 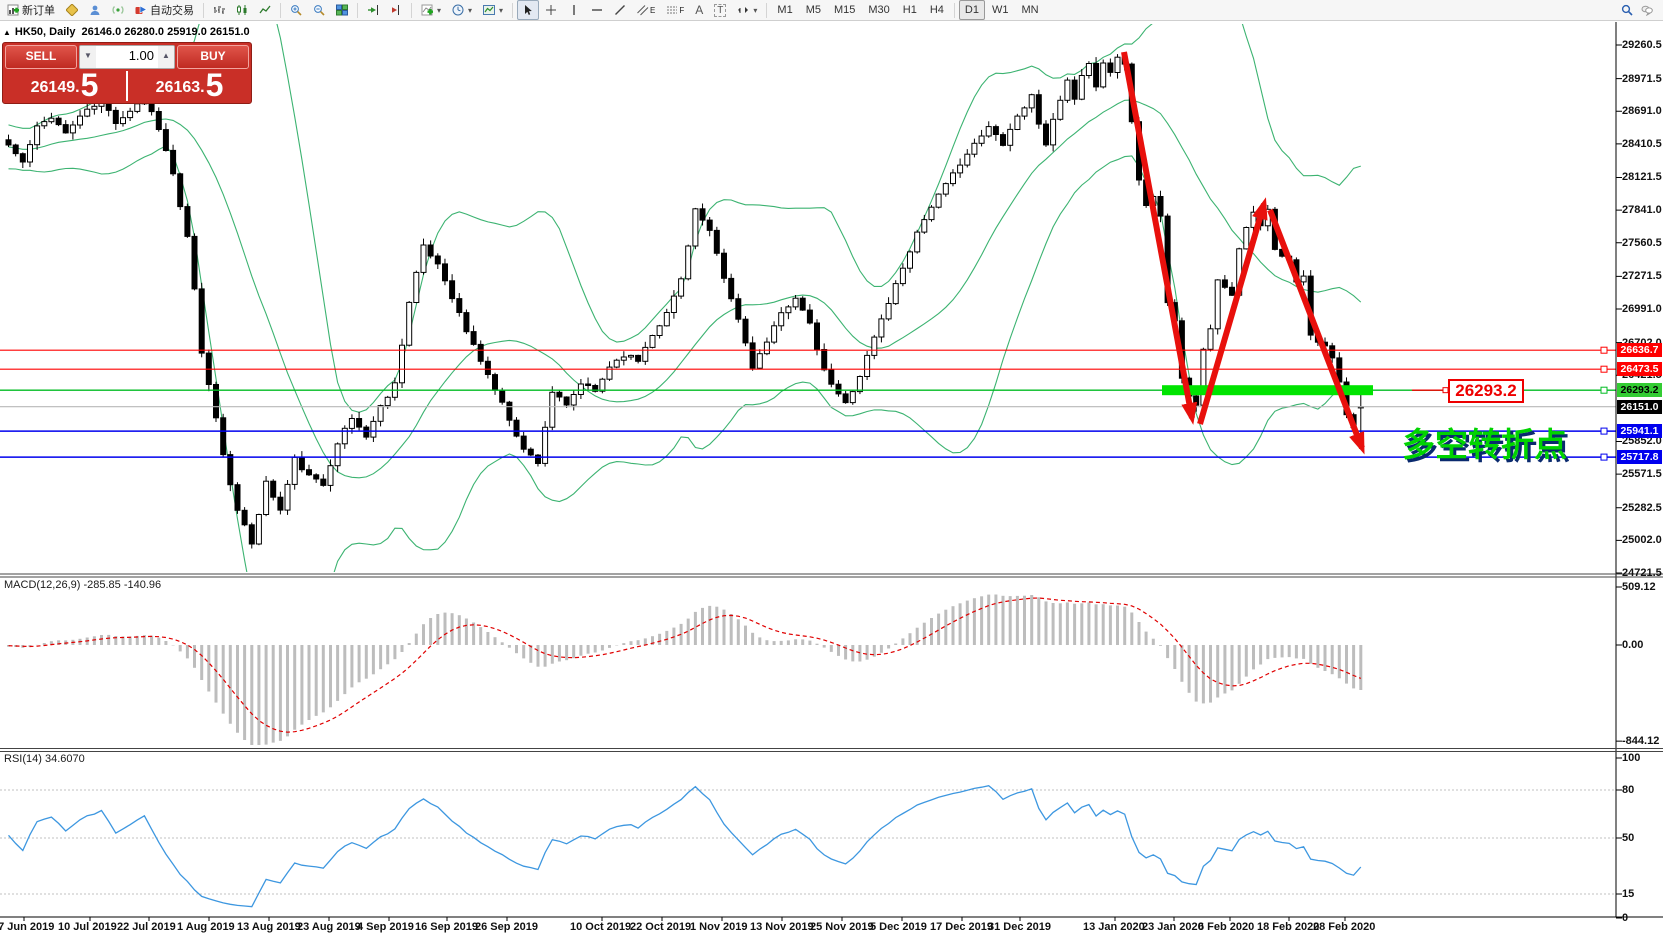 What do you see at coordinates (675, 10) in the screenshot?
I see `fibonacci-tool-button: F` at bounding box center [675, 10].